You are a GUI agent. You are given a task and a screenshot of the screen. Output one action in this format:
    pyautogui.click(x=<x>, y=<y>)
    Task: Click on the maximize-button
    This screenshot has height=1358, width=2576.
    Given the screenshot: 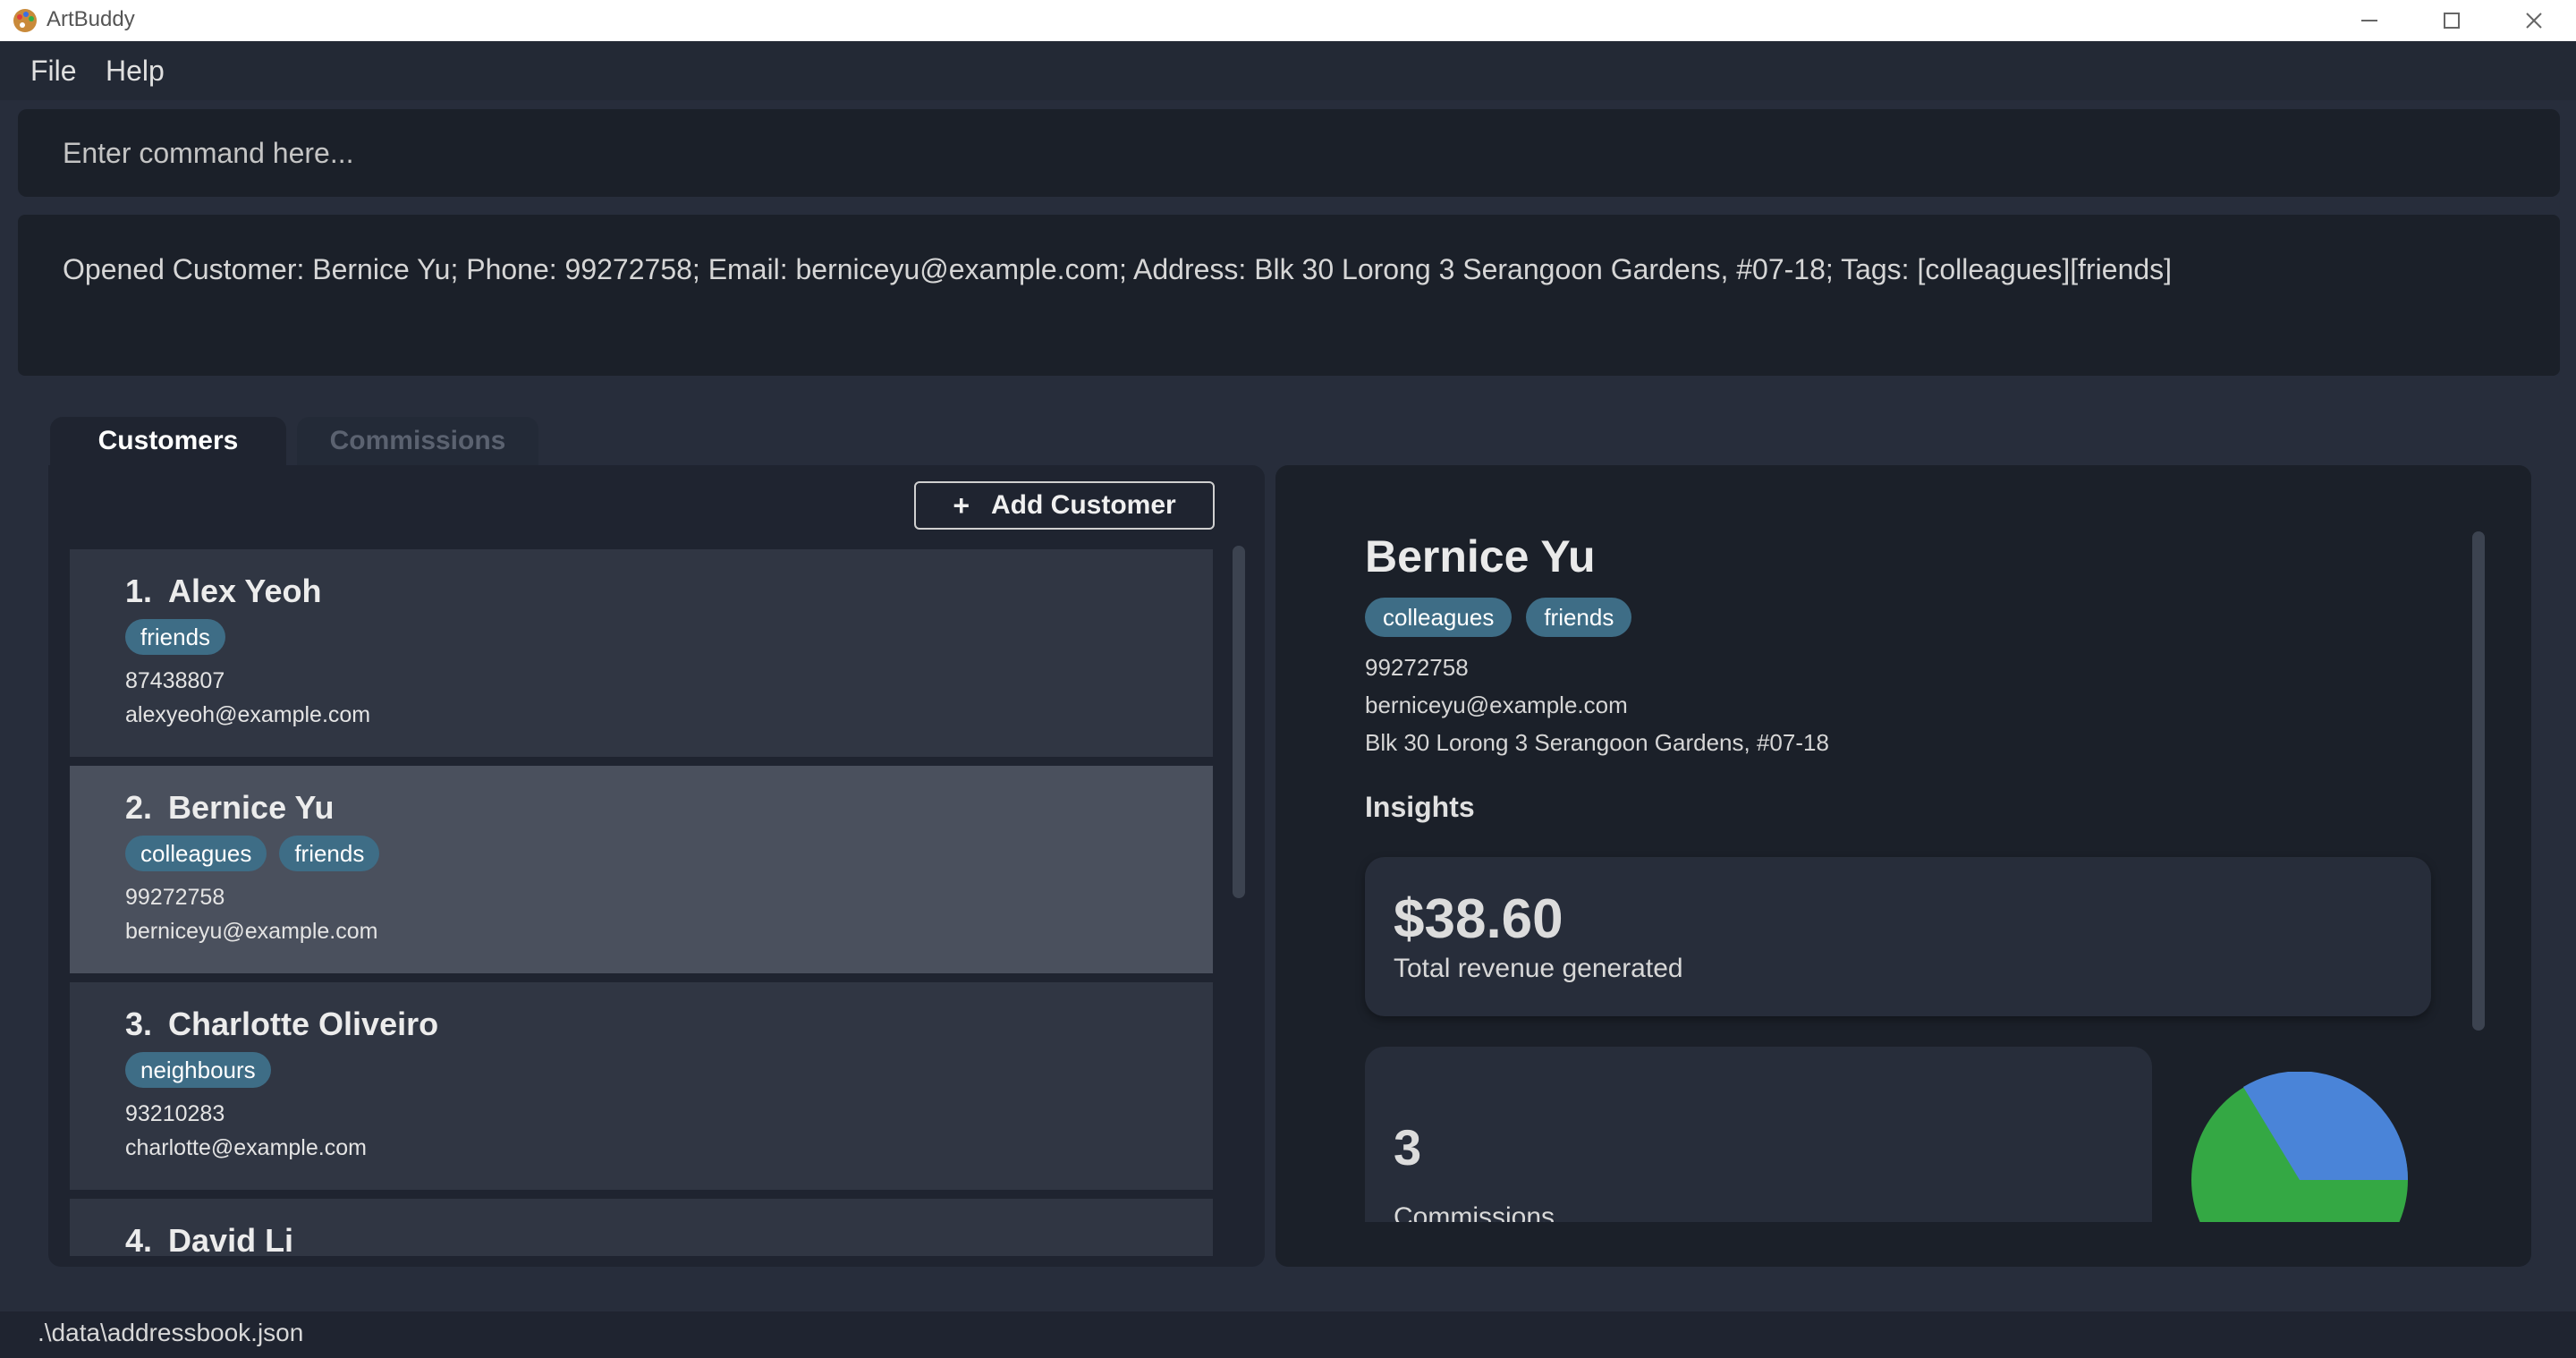 What is the action you would take?
    pyautogui.click(x=2451, y=21)
    